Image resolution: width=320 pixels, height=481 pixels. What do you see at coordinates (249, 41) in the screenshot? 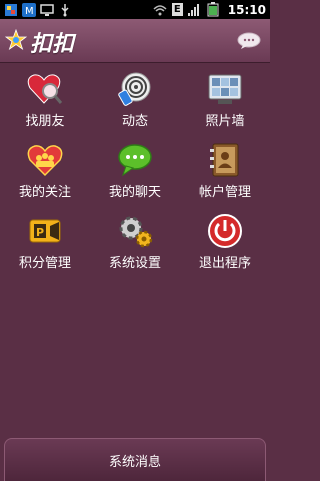
I see `chat-bubble-header-icon` at bounding box center [249, 41].